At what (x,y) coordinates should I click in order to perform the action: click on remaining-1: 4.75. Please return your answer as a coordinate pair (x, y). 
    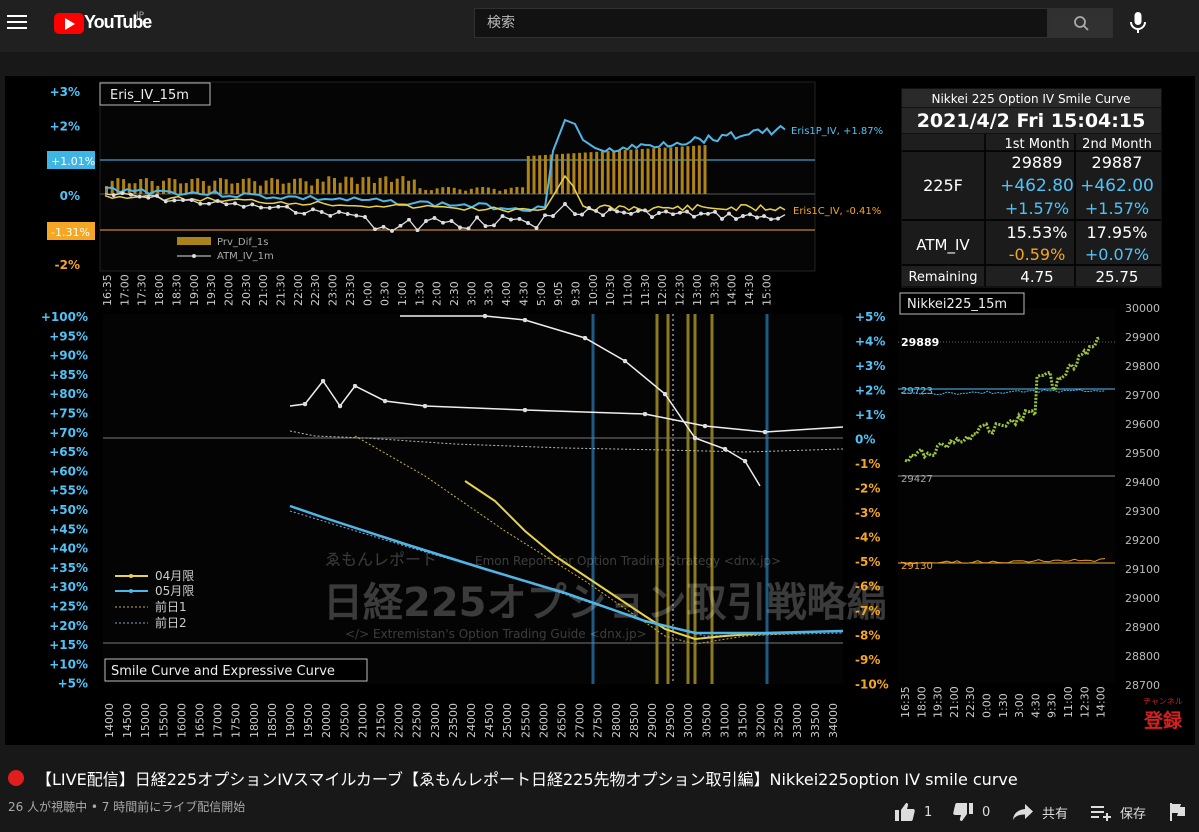
    Looking at the image, I should click on (1036, 277).